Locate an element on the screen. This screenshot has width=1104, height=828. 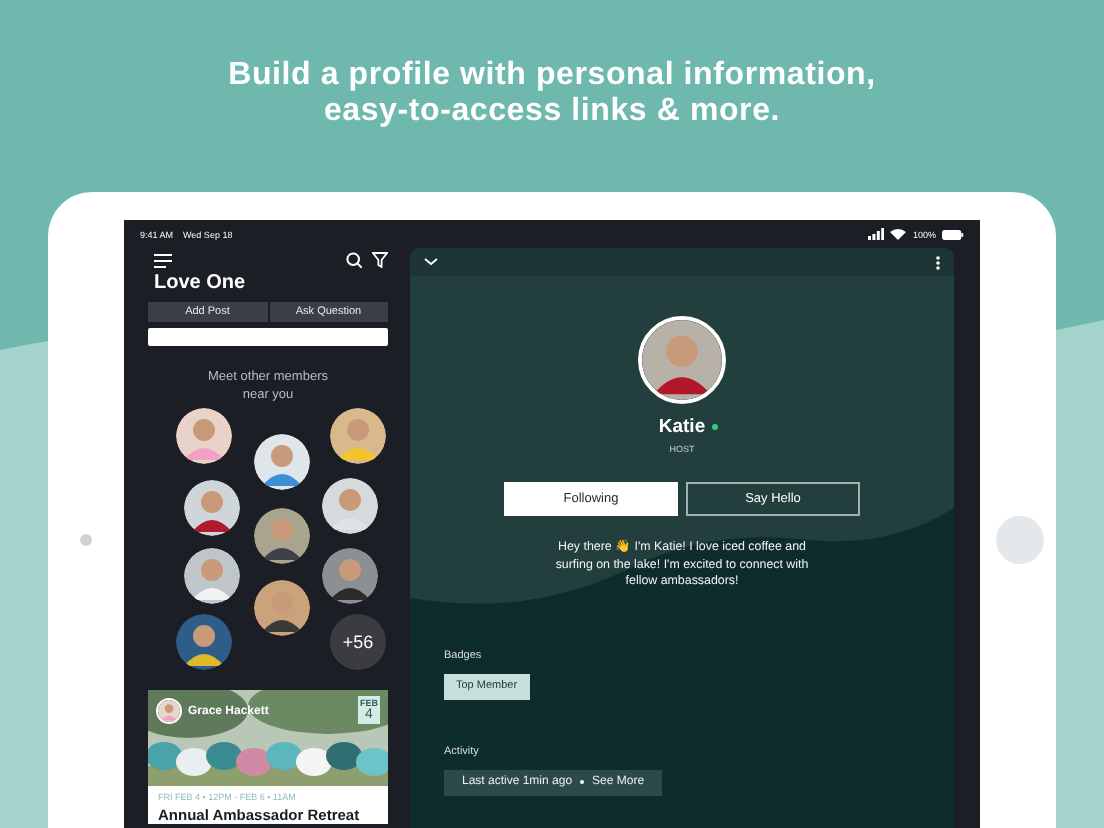
profile-avatar is located at coordinates (682, 360).